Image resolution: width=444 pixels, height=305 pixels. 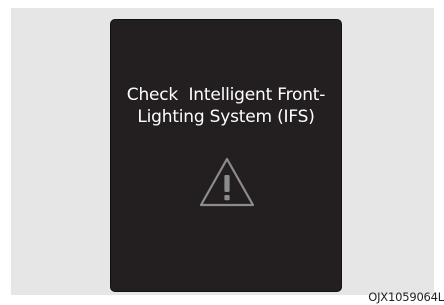 I want to click on warning-triangle-icon, so click(x=227, y=182).